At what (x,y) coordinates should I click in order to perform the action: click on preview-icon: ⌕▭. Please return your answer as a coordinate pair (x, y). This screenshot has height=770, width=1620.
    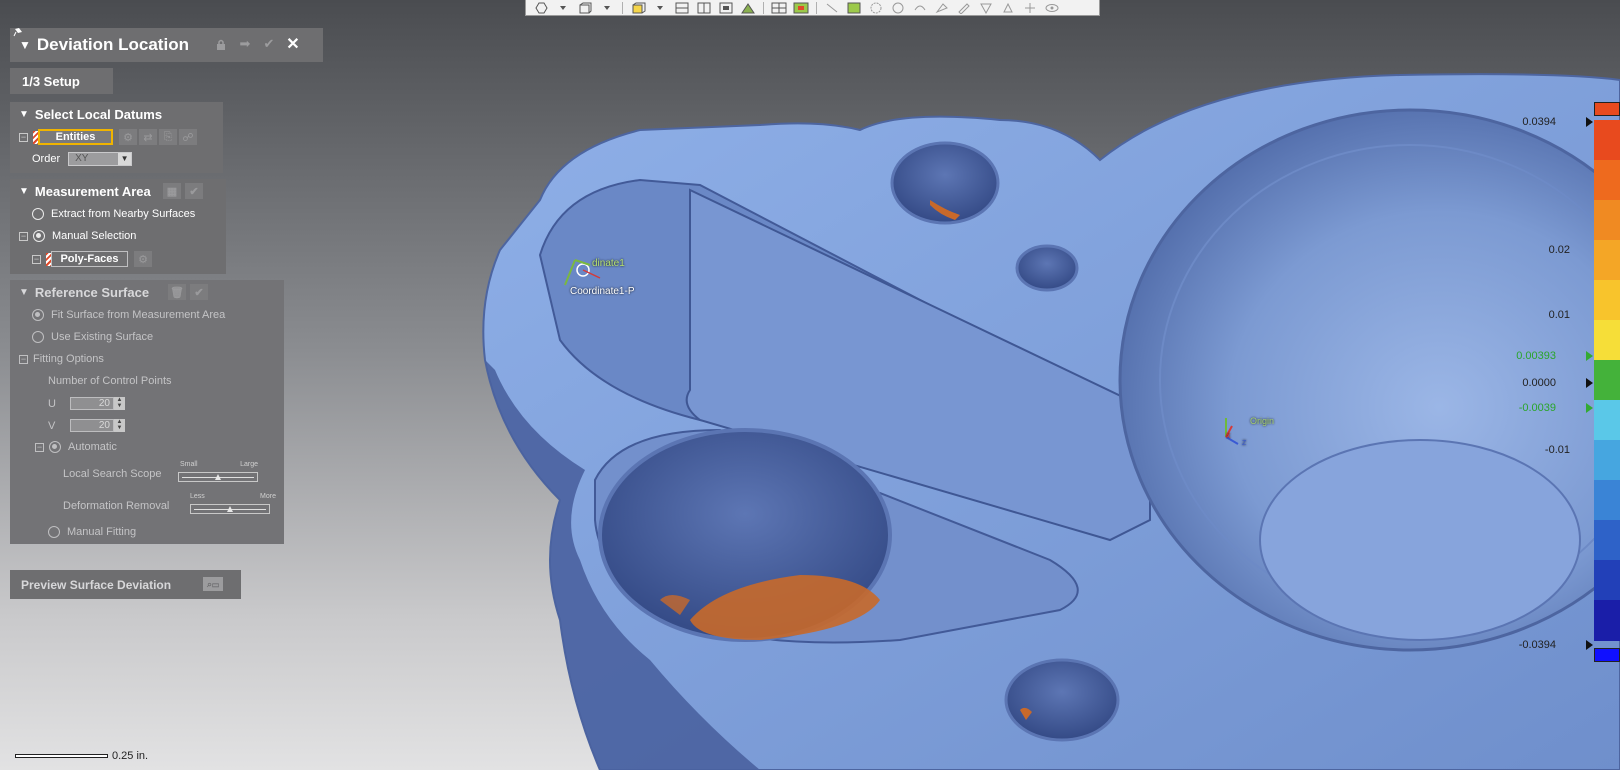
    Looking at the image, I should click on (213, 584).